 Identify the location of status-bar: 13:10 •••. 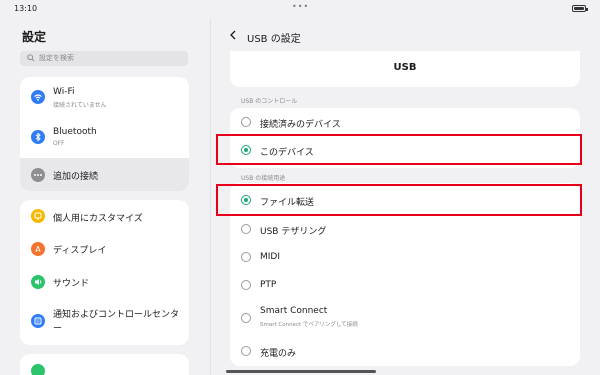
(300, 9).